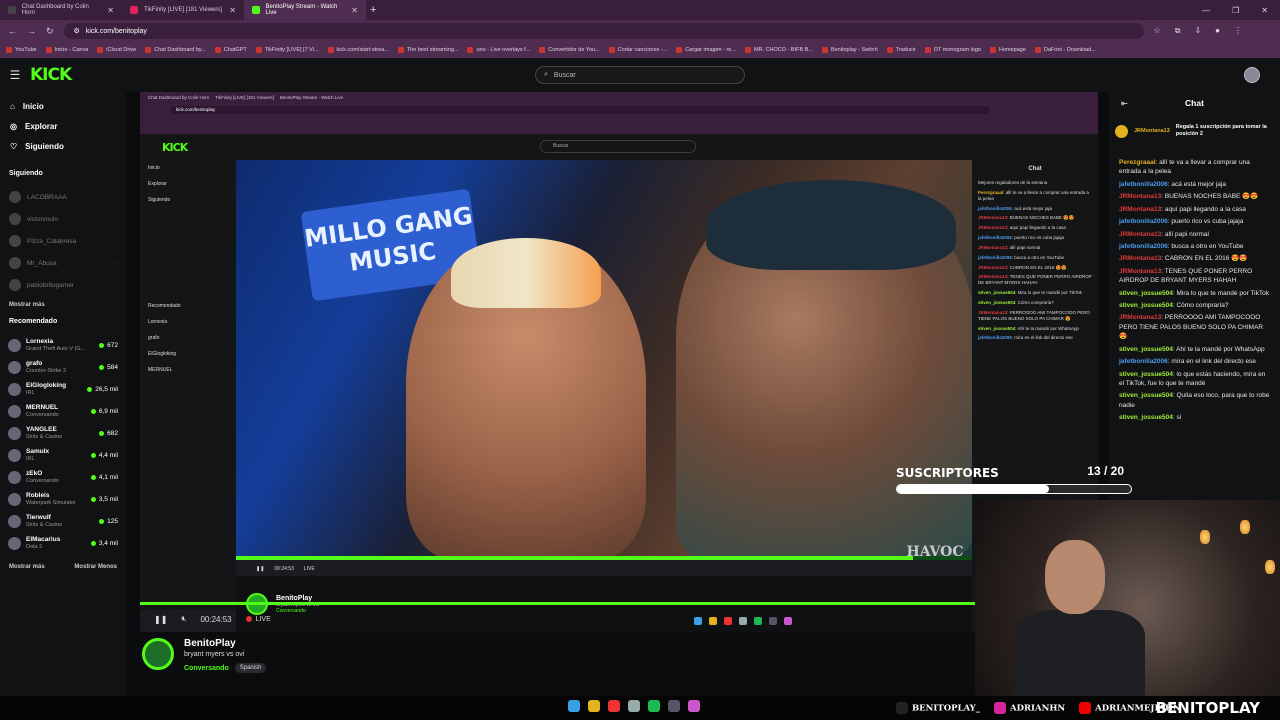 The width and height of the screenshot is (1280, 720). What do you see at coordinates (63, 389) in the screenshot?
I see `recommended-channel: ElGlogloking IRL 26,5 mil` at bounding box center [63, 389].